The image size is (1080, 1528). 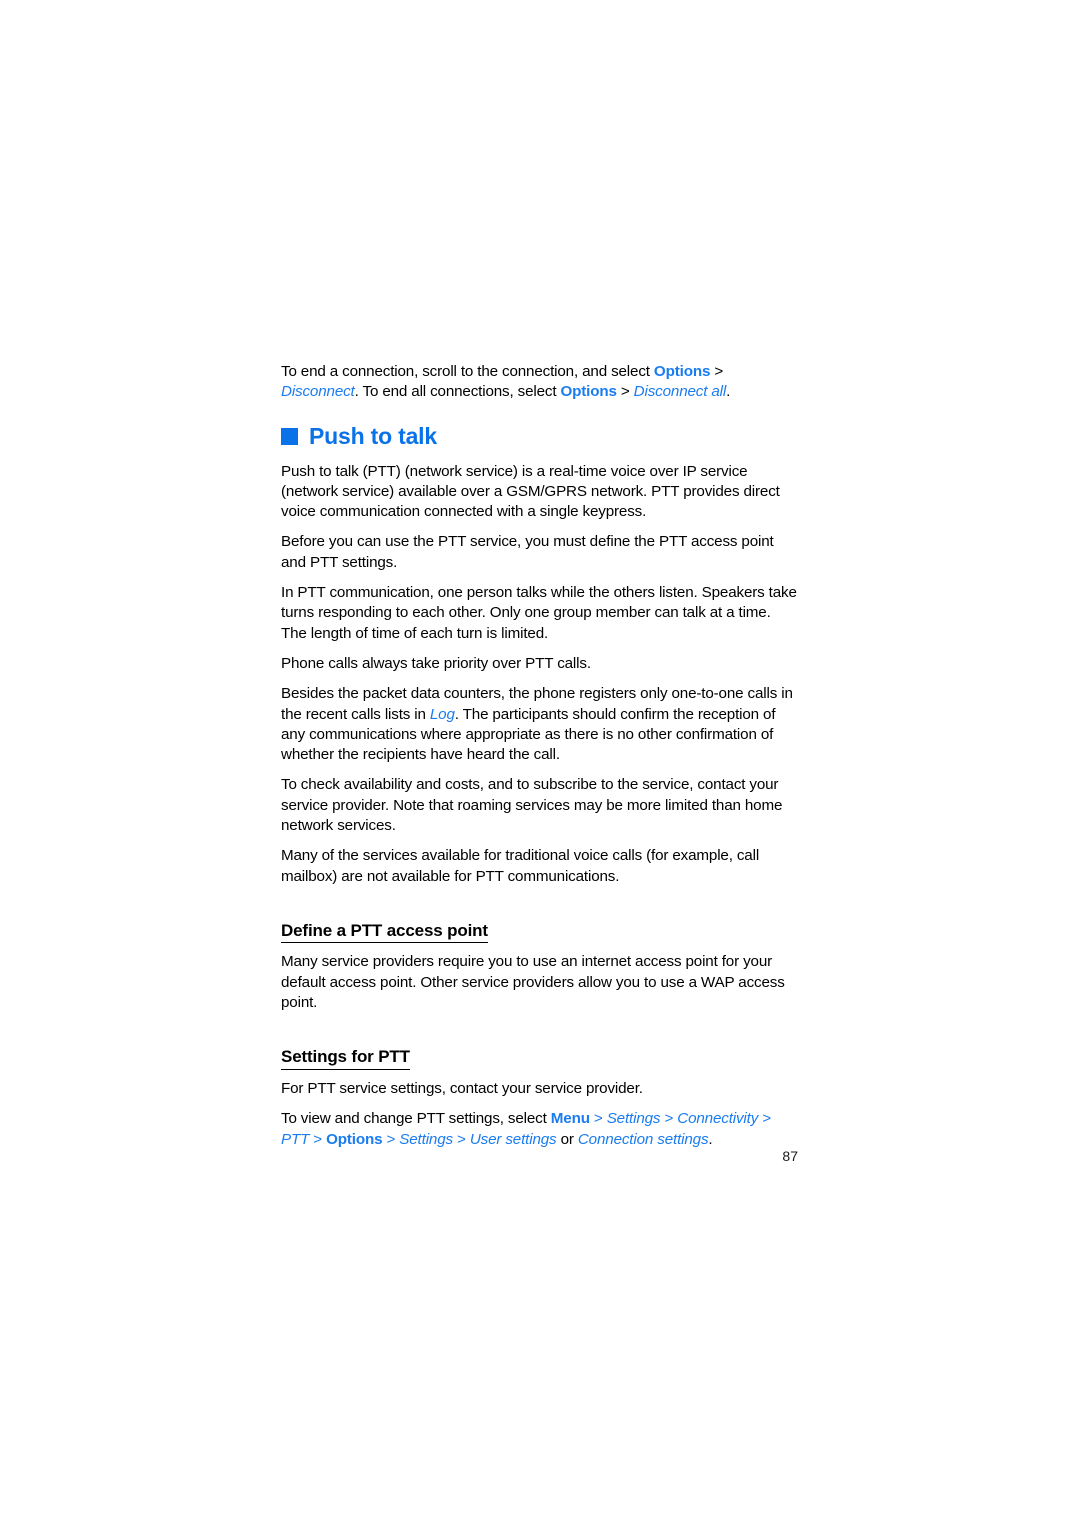 What do you see at coordinates (790, 1156) in the screenshot?
I see `page-number: 87` at bounding box center [790, 1156].